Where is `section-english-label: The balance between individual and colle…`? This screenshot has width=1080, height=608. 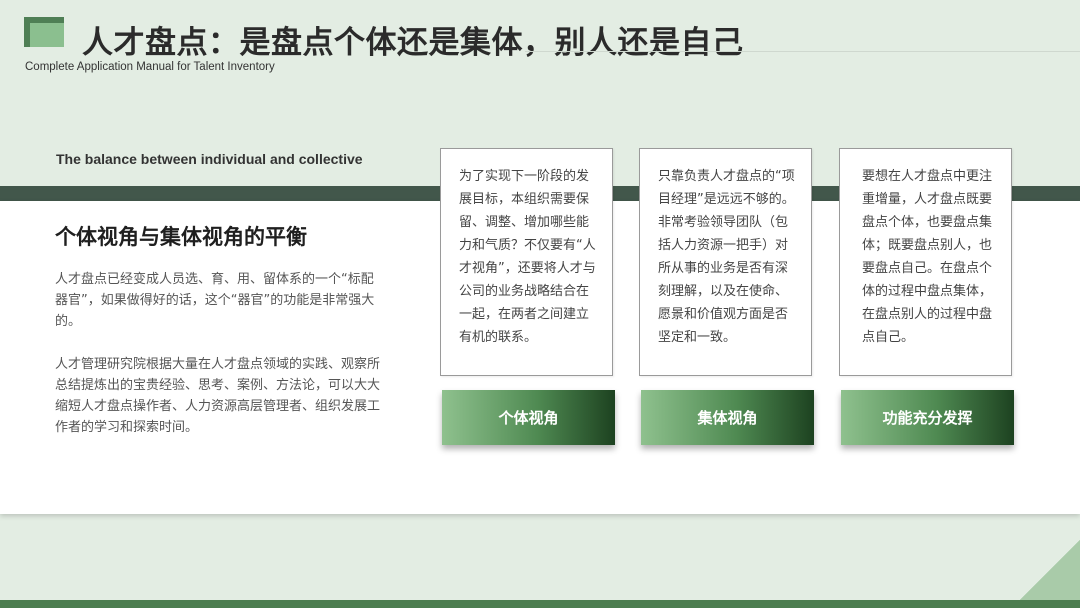
section-english-label: The balance between individual and colle… is located at coordinates (209, 159).